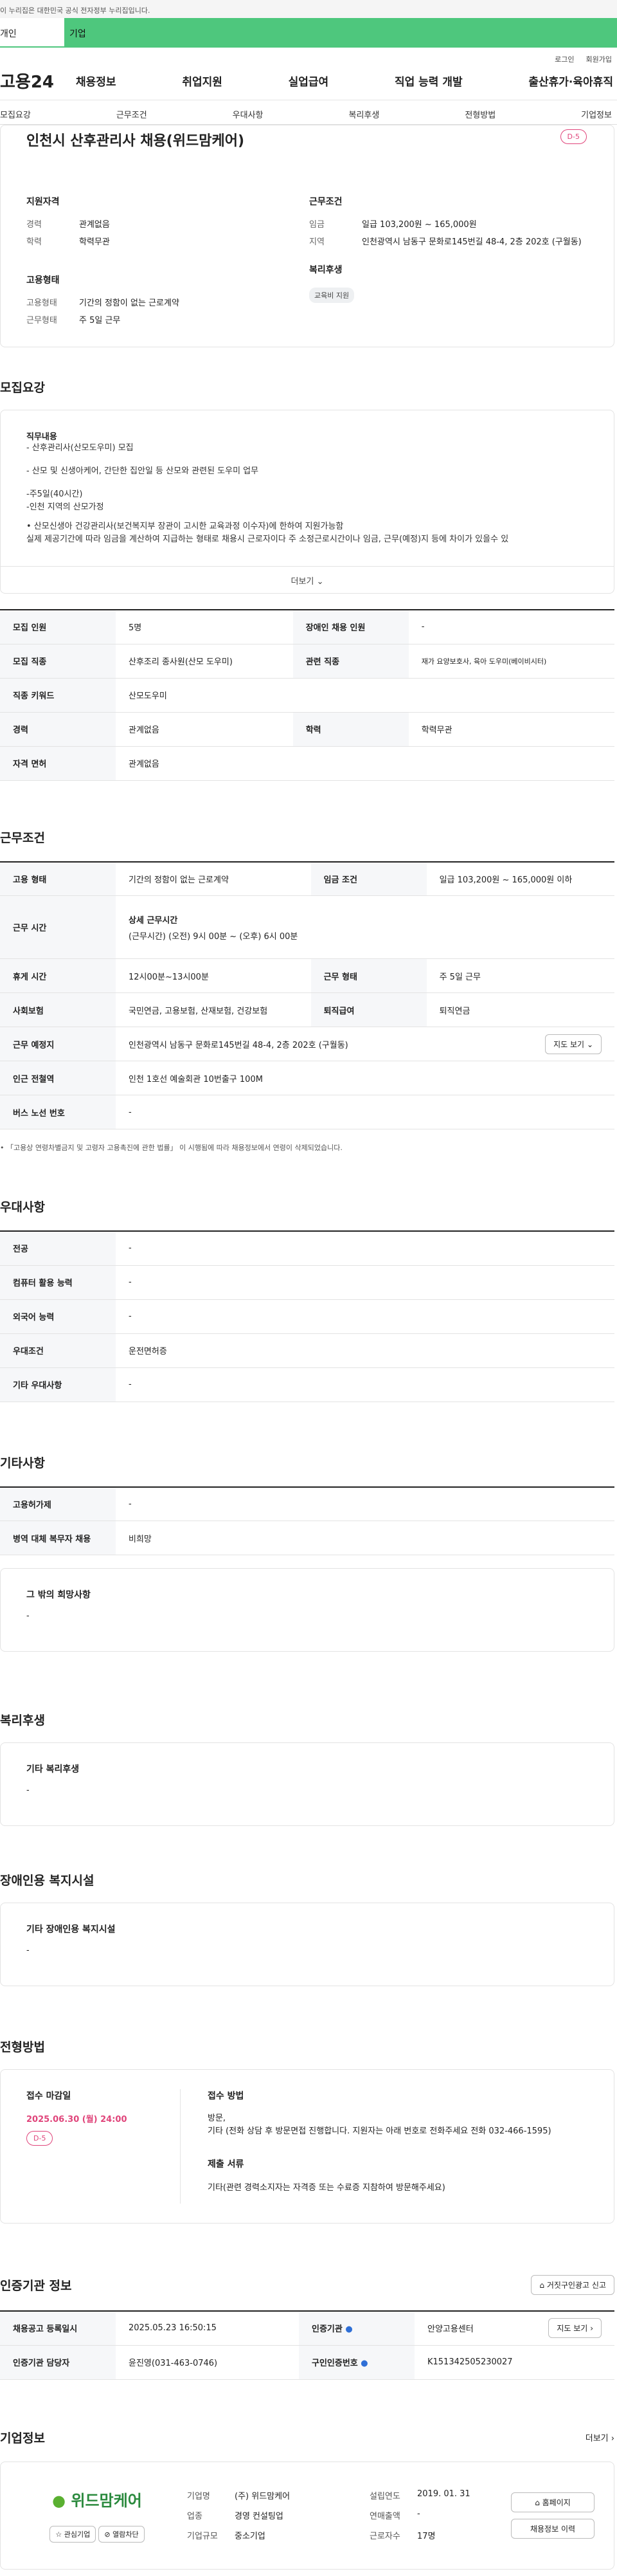 The image size is (617, 2576). What do you see at coordinates (309, 81) in the screenshot?
I see `gnb-item-unemployment: 실업급여` at bounding box center [309, 81].